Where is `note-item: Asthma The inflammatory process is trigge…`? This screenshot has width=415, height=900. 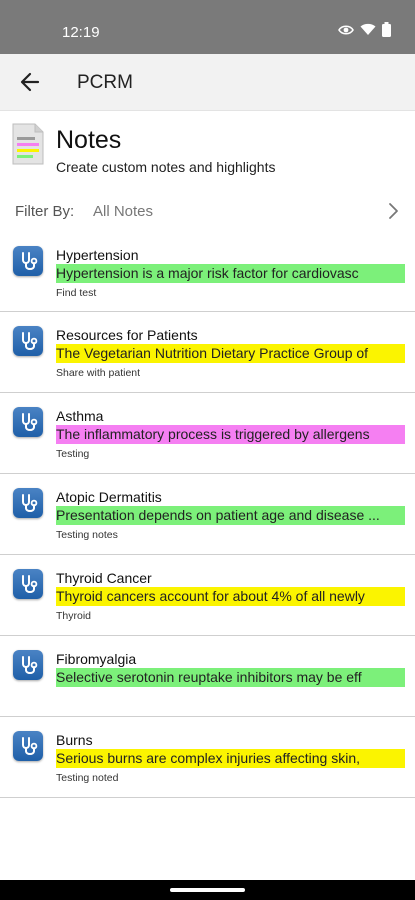 note-item: Asthma The inflammatory process is trigge… is located at coordinates (207, 433).